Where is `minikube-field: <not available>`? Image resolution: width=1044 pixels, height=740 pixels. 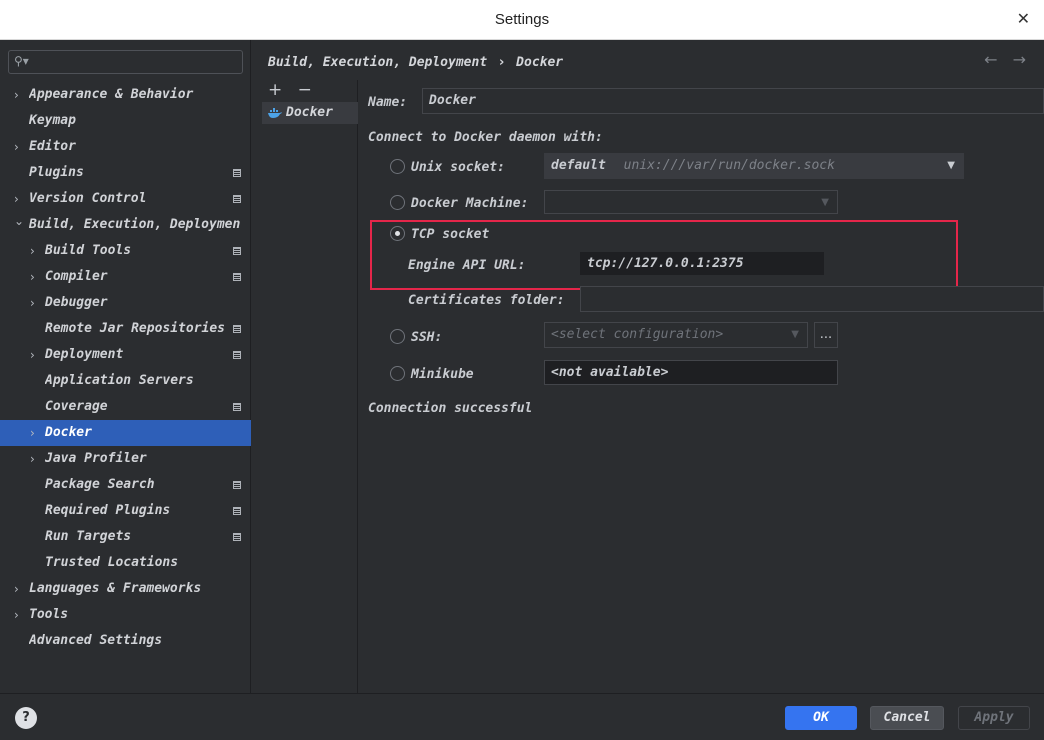
minikube-field: <not available> is located at coordinates (691, 372).